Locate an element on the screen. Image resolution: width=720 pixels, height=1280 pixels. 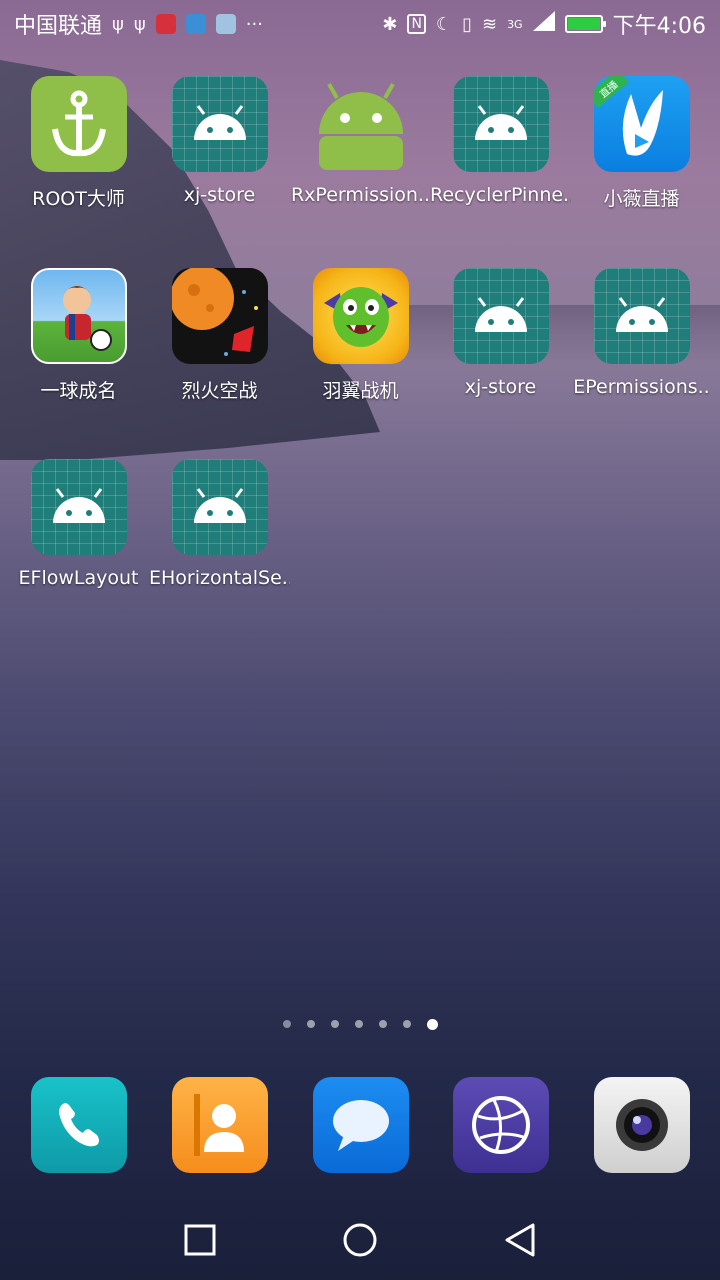
app-label: RecyclerPinne.. is located at coordinates (500, 195).